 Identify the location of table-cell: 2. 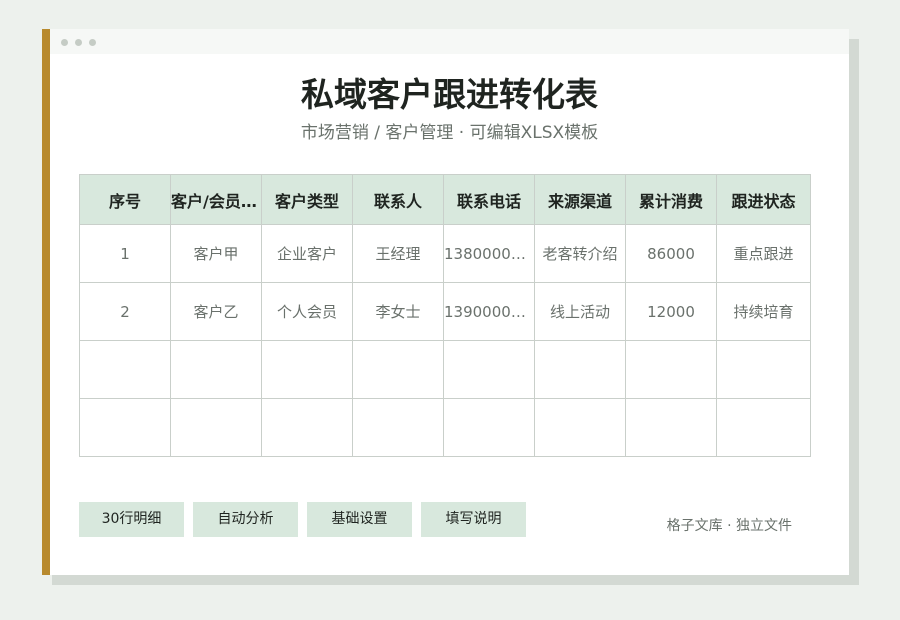
(125, 311).